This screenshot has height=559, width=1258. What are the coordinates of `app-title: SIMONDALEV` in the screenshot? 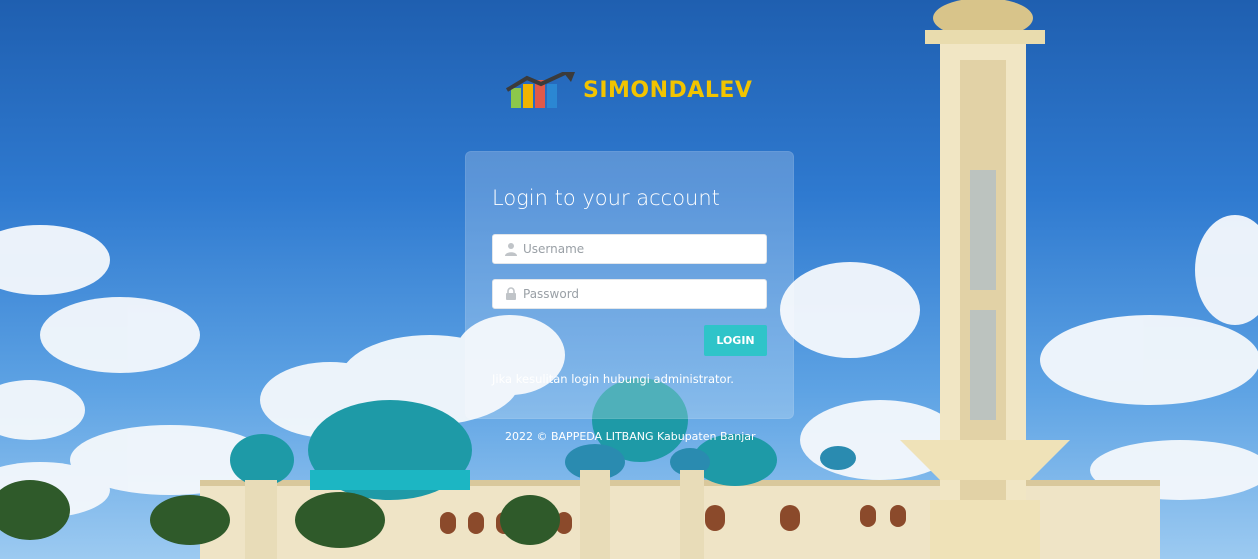 It's located at (668, 90).